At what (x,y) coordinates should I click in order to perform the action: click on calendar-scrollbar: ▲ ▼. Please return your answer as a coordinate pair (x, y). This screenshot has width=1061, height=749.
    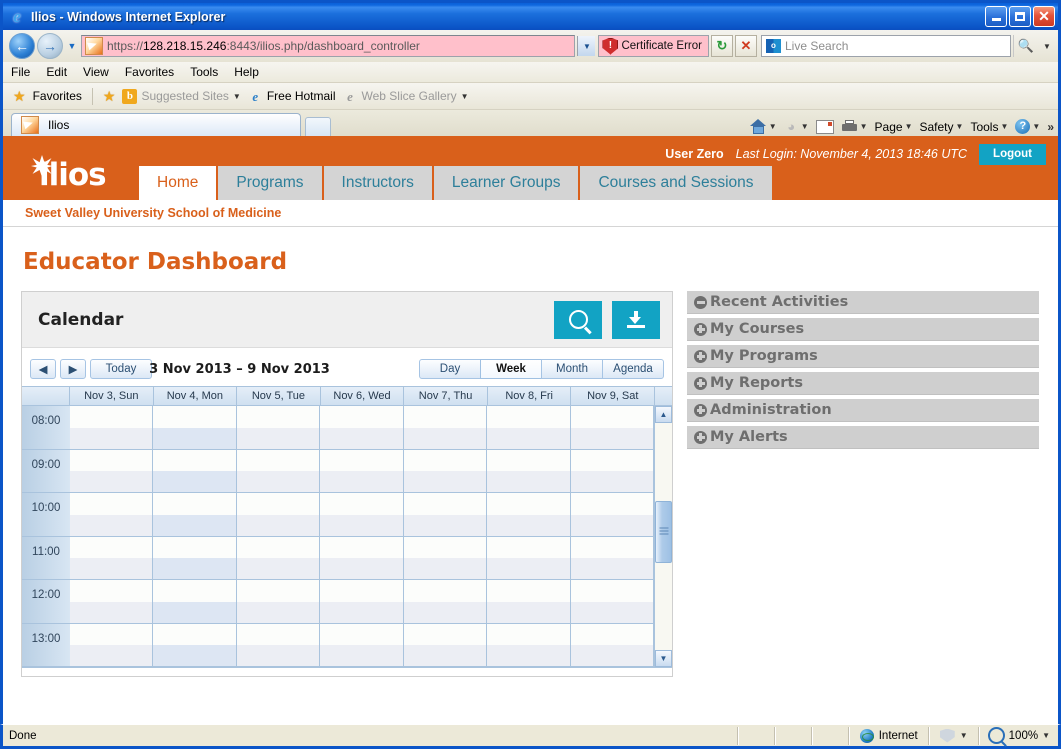
    Looking at the image, I should click on (663, 536).